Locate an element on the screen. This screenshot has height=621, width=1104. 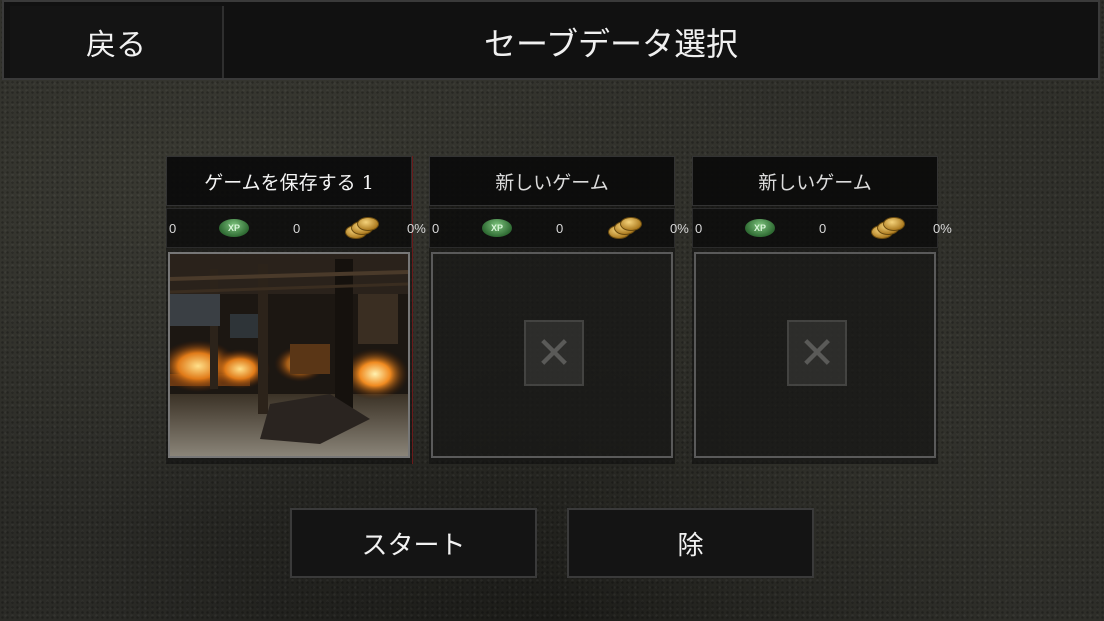
slot-screenshot is located at coordinates (289, 355).